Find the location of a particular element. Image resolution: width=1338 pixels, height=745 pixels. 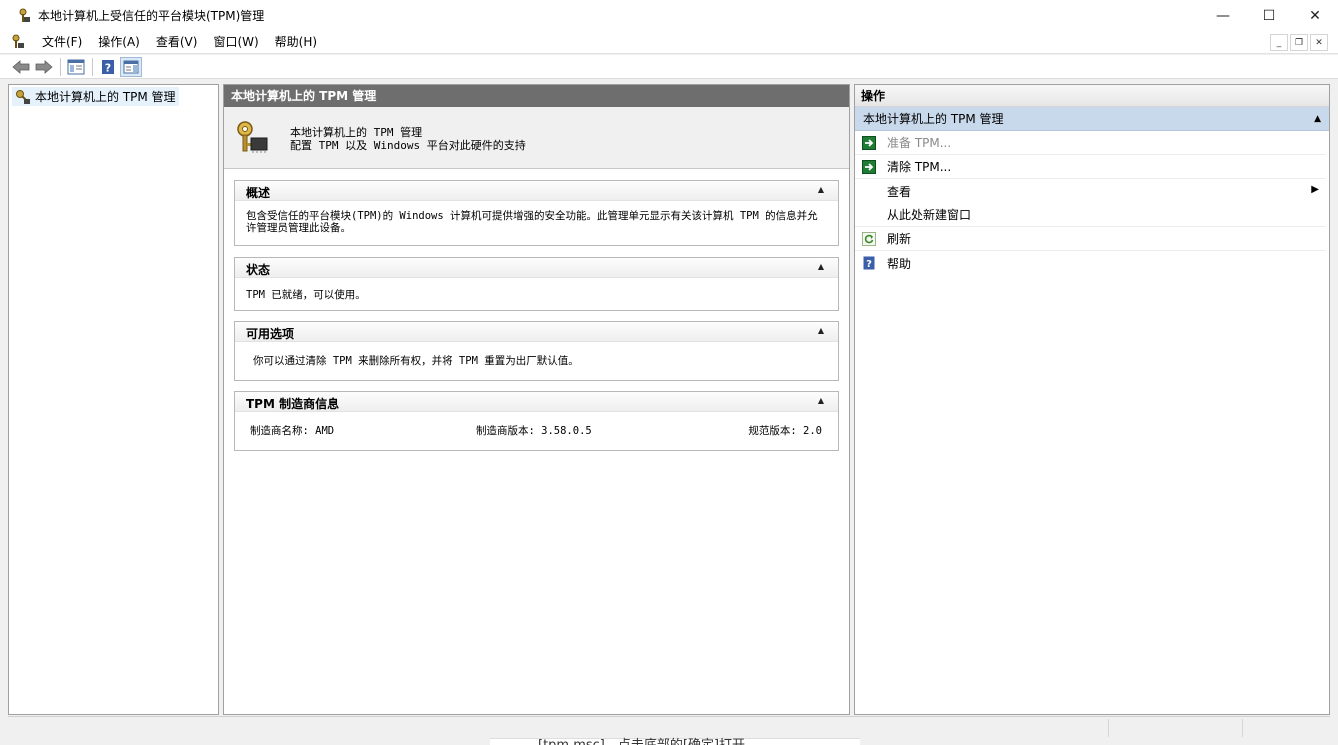

console-tree-pane: 本地计算机上的 TPM 管理 is located at coordinates (113, 399).